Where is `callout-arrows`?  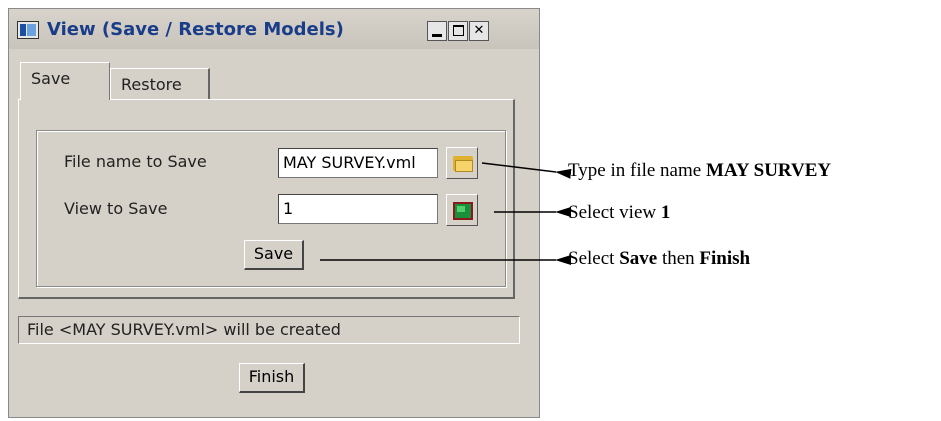 callout-arrows is located at coordinates (446, 213).